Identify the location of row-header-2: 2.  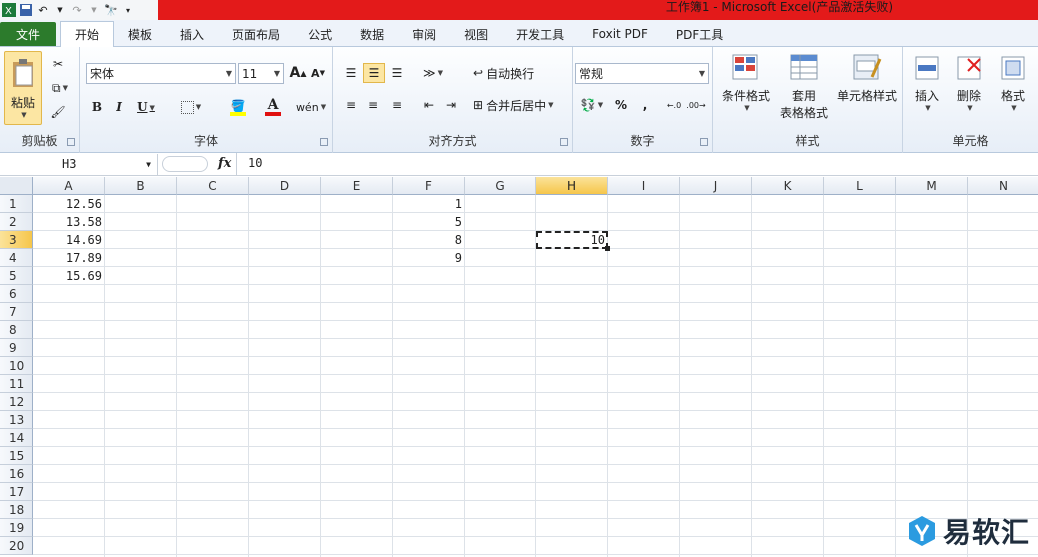
(16, 222).